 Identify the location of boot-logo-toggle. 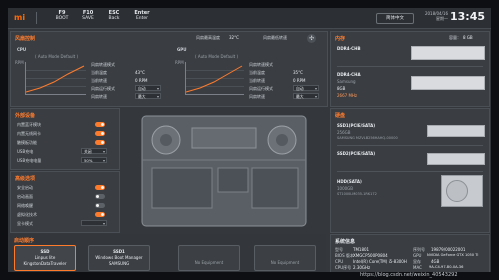
(100, 196).